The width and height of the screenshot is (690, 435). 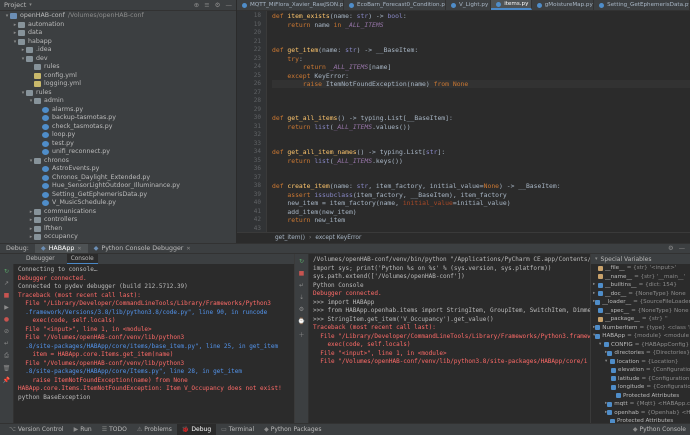 What do you see at coordinates (154, 429) in the screenshot?
I see `tool-window-button: ⚠ Problems` at bounding box center [154, 429].